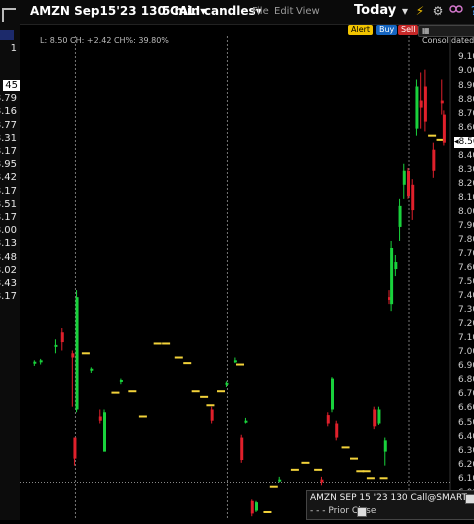  Describe the element at coordinates (8, 283) in the screenshot. I see `left-value-15: 8.43` at that location.